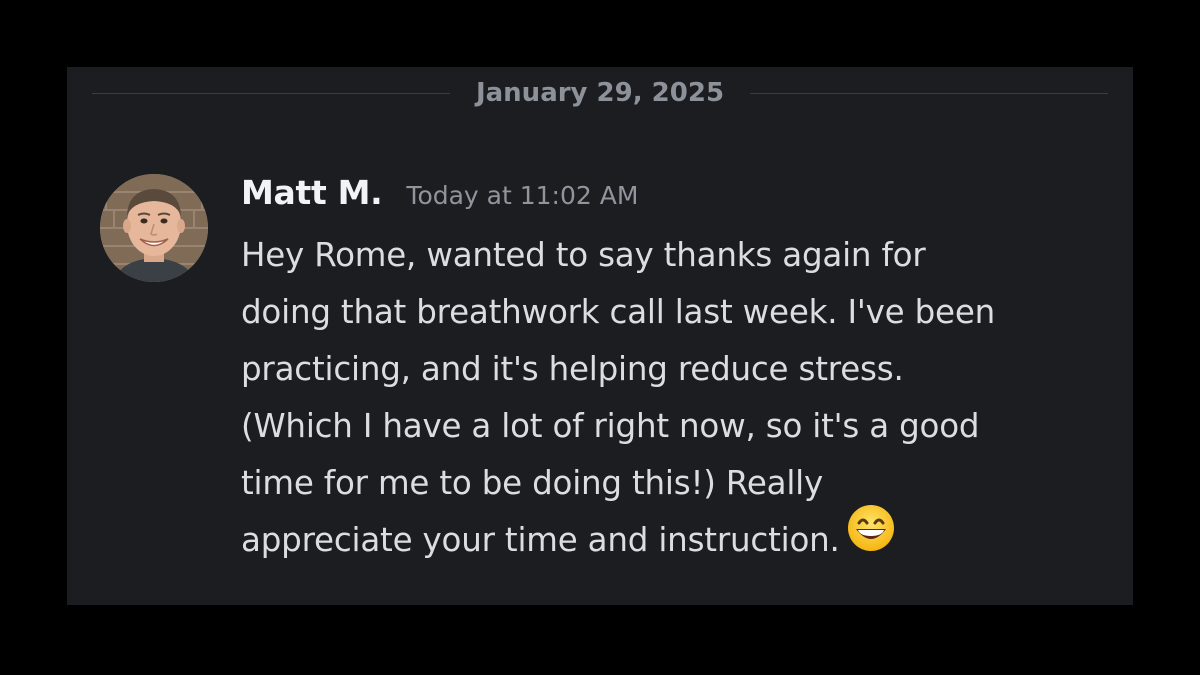  I want to click on grinning-face-emoji-icon, so click(871, 537).